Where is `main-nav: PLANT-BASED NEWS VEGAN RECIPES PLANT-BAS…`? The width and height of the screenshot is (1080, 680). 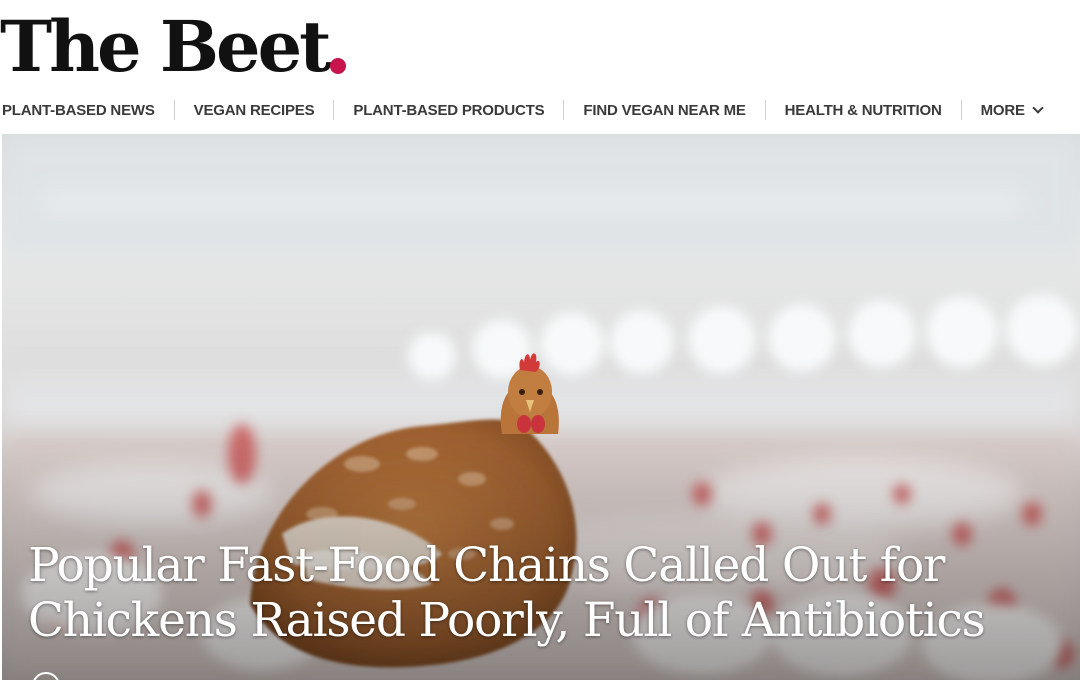 main-nav: PLANT-BASED NEWS VEGAN RECIPES PLANT-BAS… is located at coordinates (530, 110).